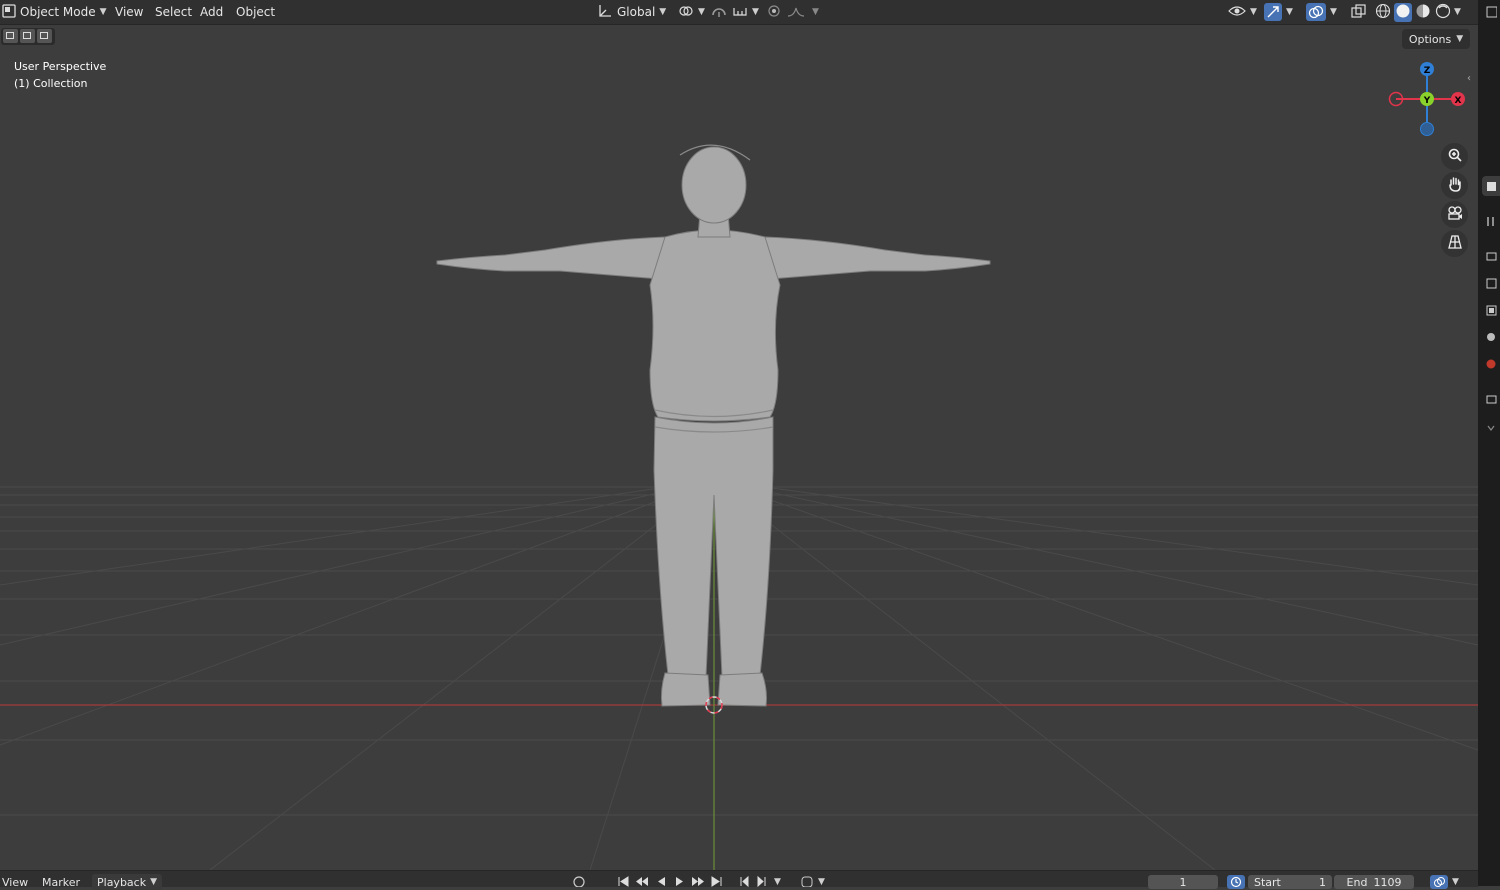 This screenshot has width=1500, height=890. Describe the element at coordinates (623, 882) in the screenshot. I see `jump-start-icon` at that location.